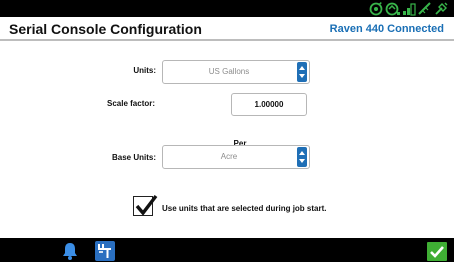 Image resolution: width=454 pixels, height=262 pixels. What do you see at coordinates (105, 29) in the screenshot?
I see `page-title: Serial Console Configuration` at bounding box center [105, 29].